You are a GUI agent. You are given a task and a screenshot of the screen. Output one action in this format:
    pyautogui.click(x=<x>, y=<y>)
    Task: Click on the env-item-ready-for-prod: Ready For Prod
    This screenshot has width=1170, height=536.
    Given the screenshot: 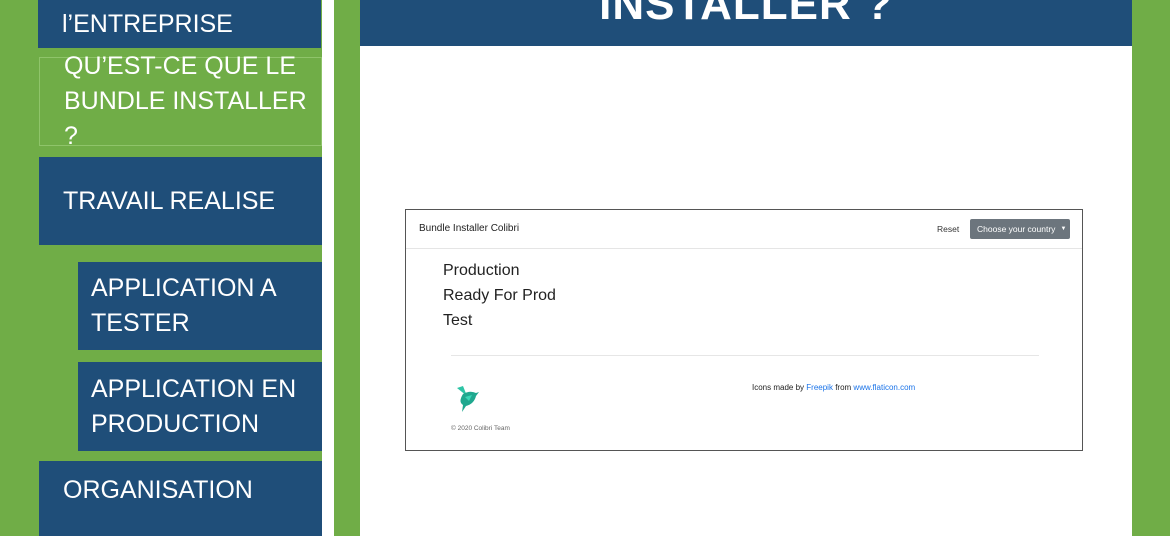 What is the action you would take?
    pyautogui.click(x=499, y=295)
    